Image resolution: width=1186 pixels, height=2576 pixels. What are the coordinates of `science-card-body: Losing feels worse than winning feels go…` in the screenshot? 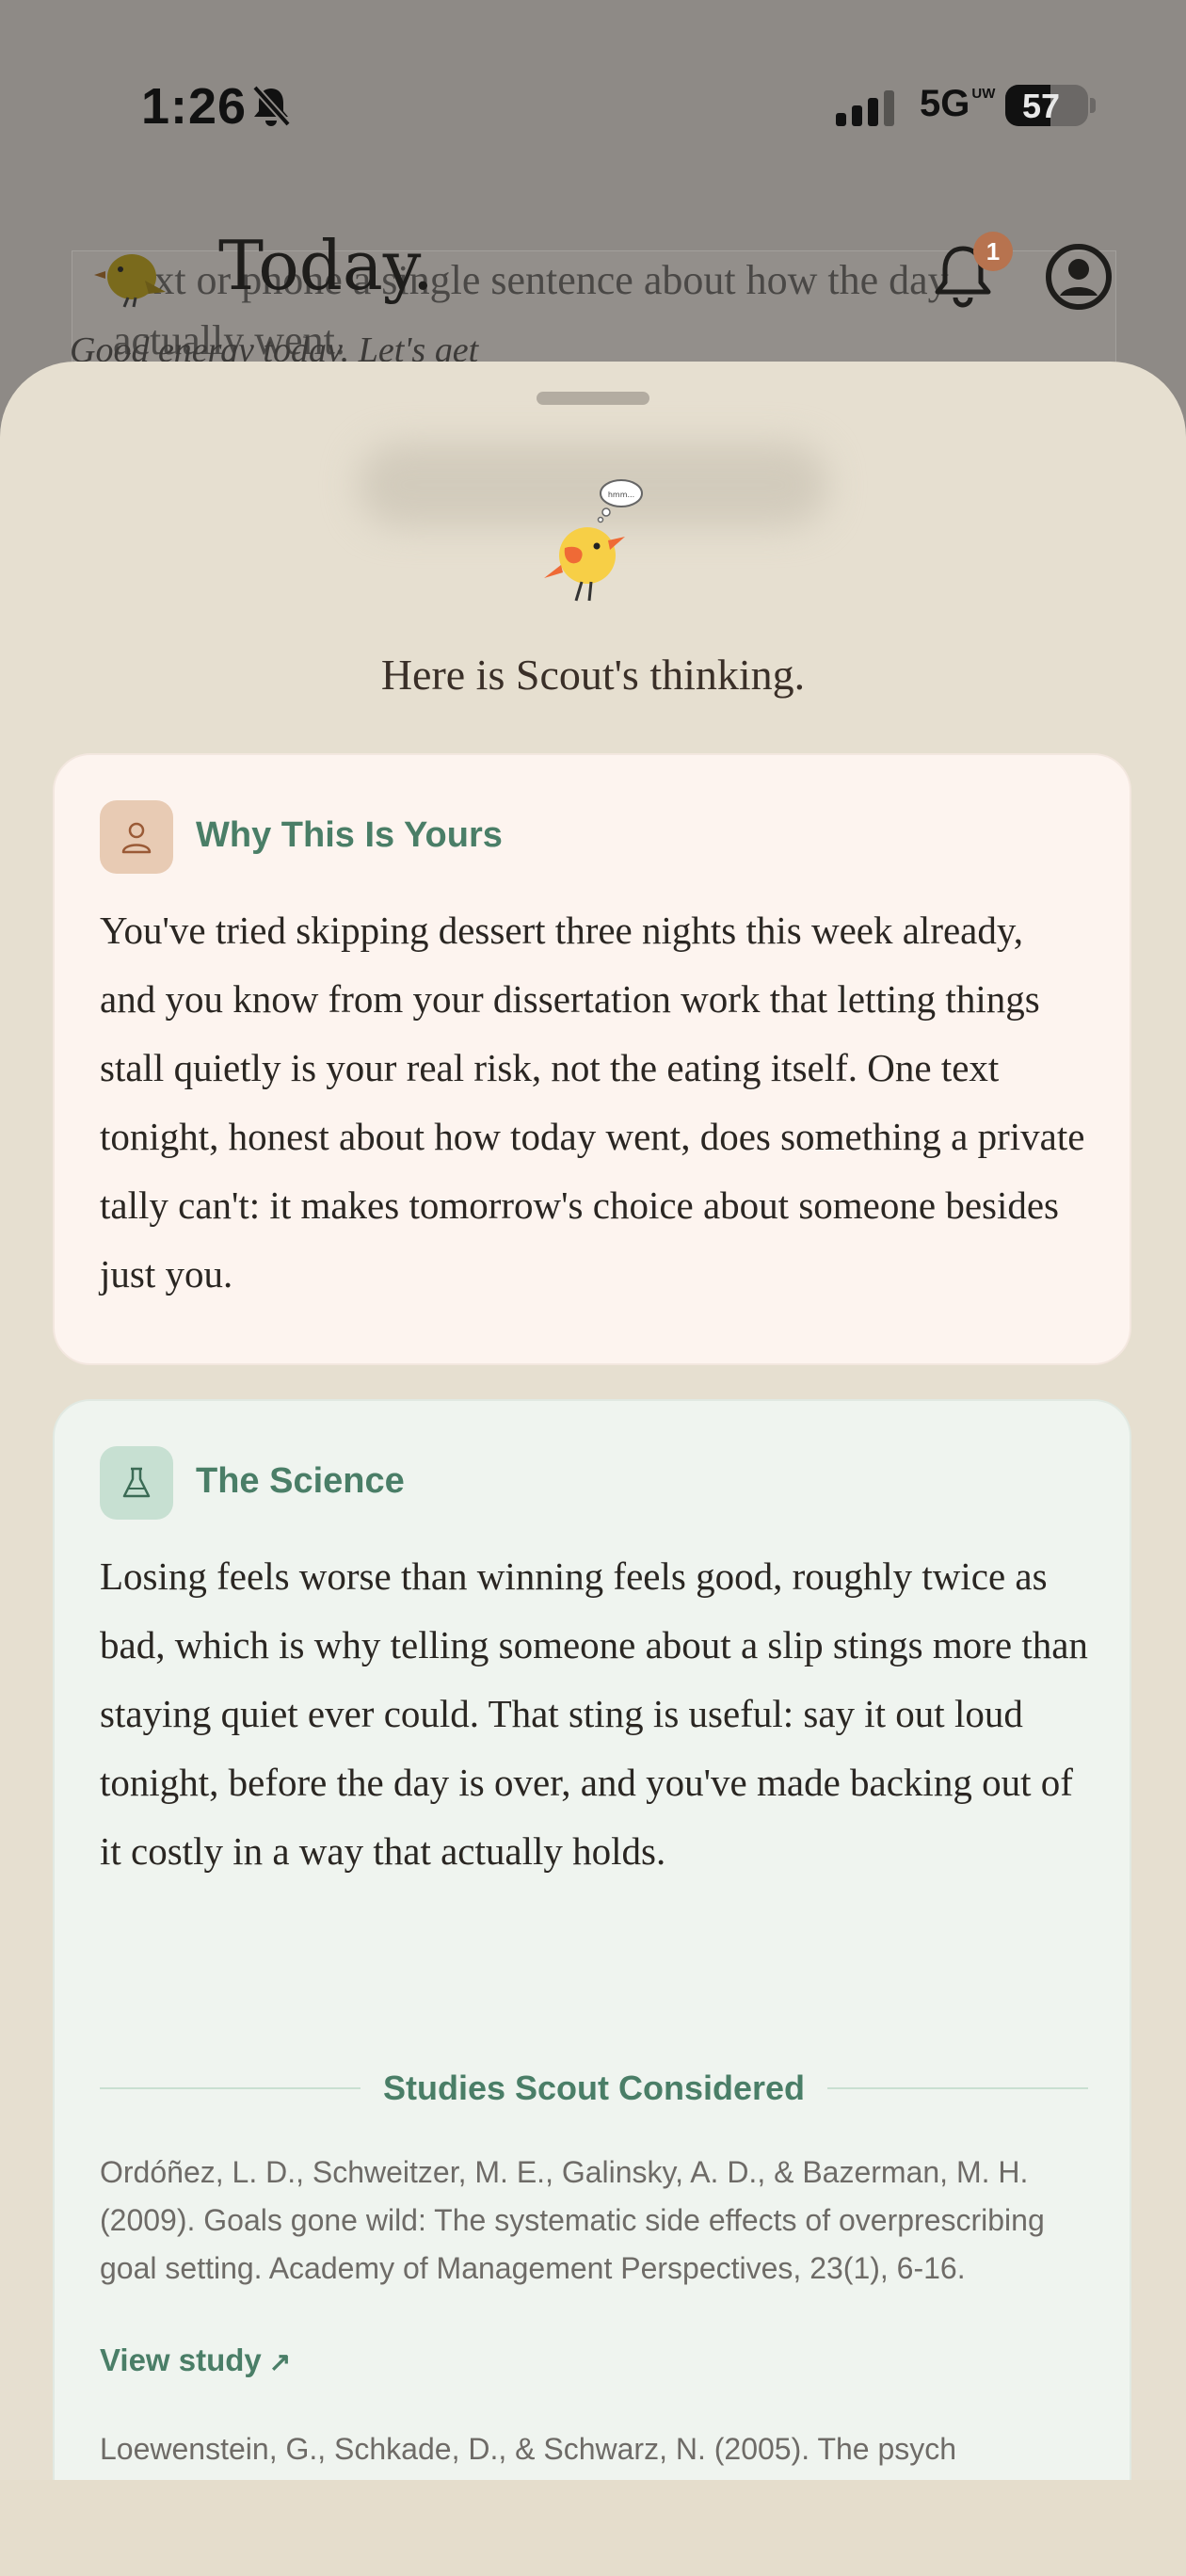 It's located at (594, 1713).